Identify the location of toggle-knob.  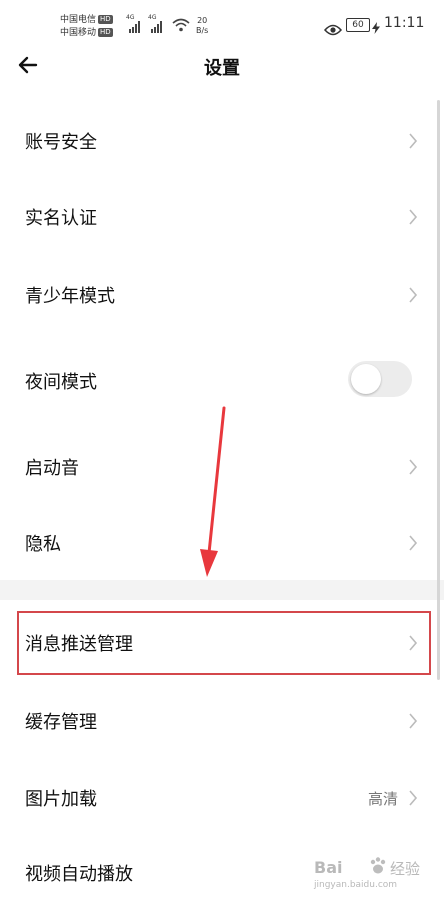
(366, 379).